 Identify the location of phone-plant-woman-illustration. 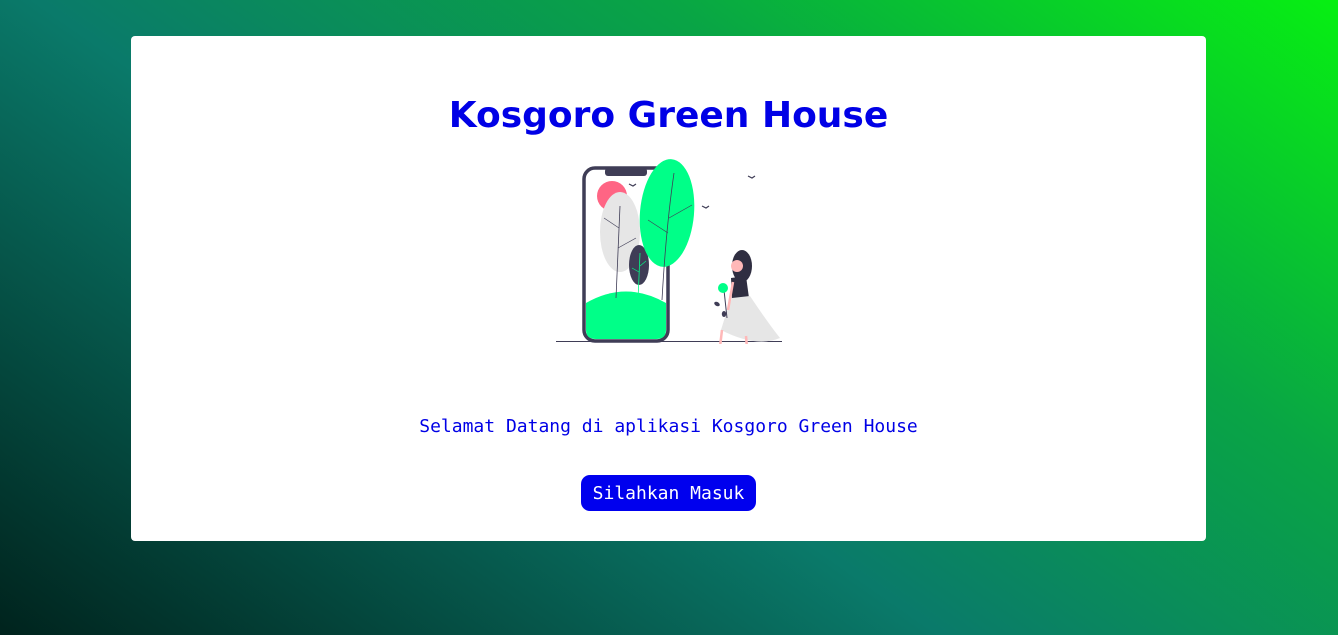
(669, 251).